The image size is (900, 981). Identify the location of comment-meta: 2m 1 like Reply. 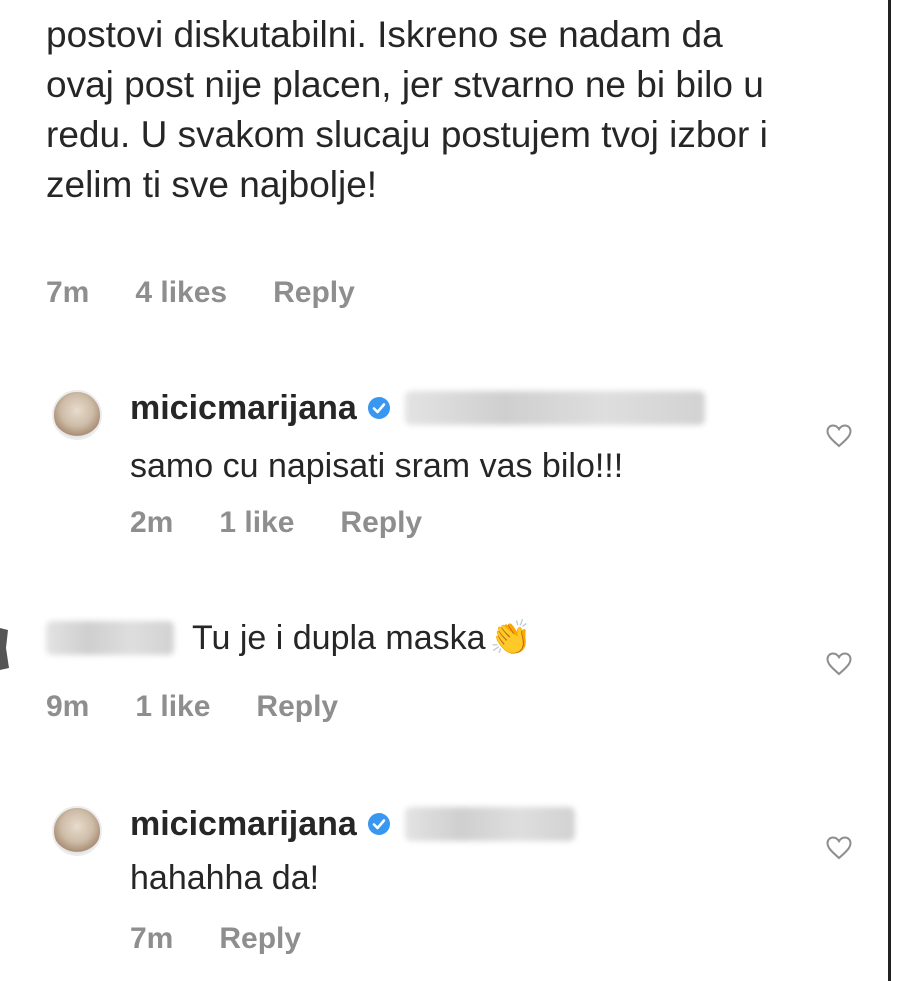
(299, 523).